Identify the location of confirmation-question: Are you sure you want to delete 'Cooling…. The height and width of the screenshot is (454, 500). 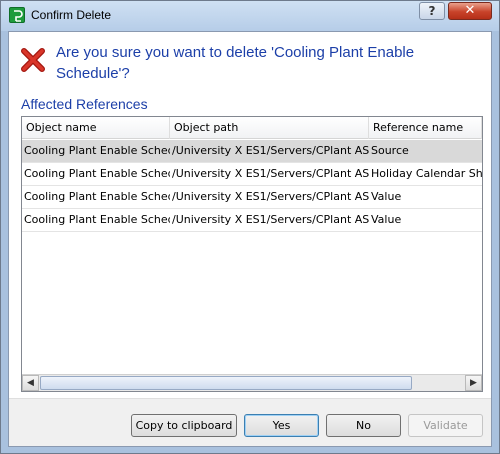
(235, 63).